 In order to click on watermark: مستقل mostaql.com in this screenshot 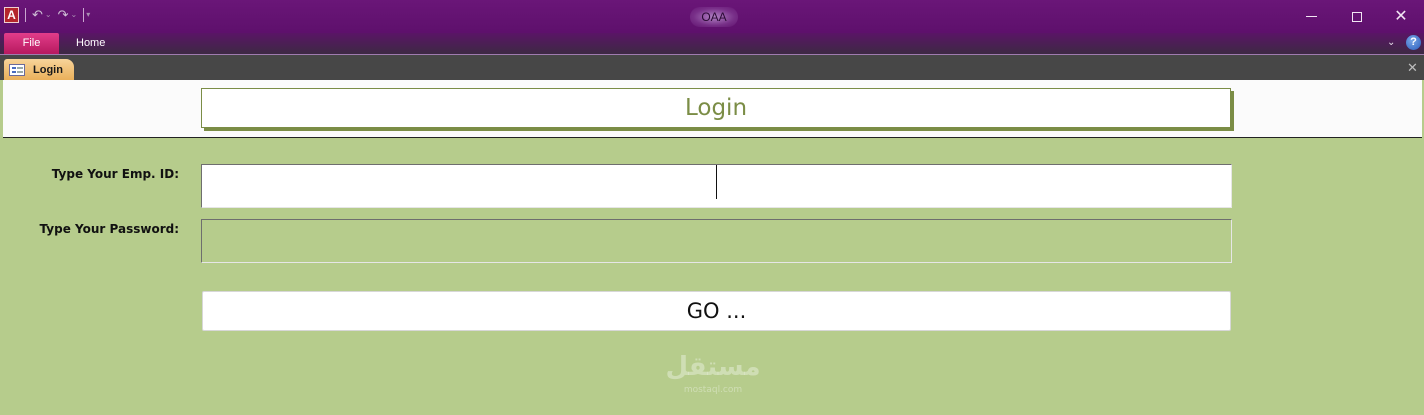, I will do `click(713, 377)`.